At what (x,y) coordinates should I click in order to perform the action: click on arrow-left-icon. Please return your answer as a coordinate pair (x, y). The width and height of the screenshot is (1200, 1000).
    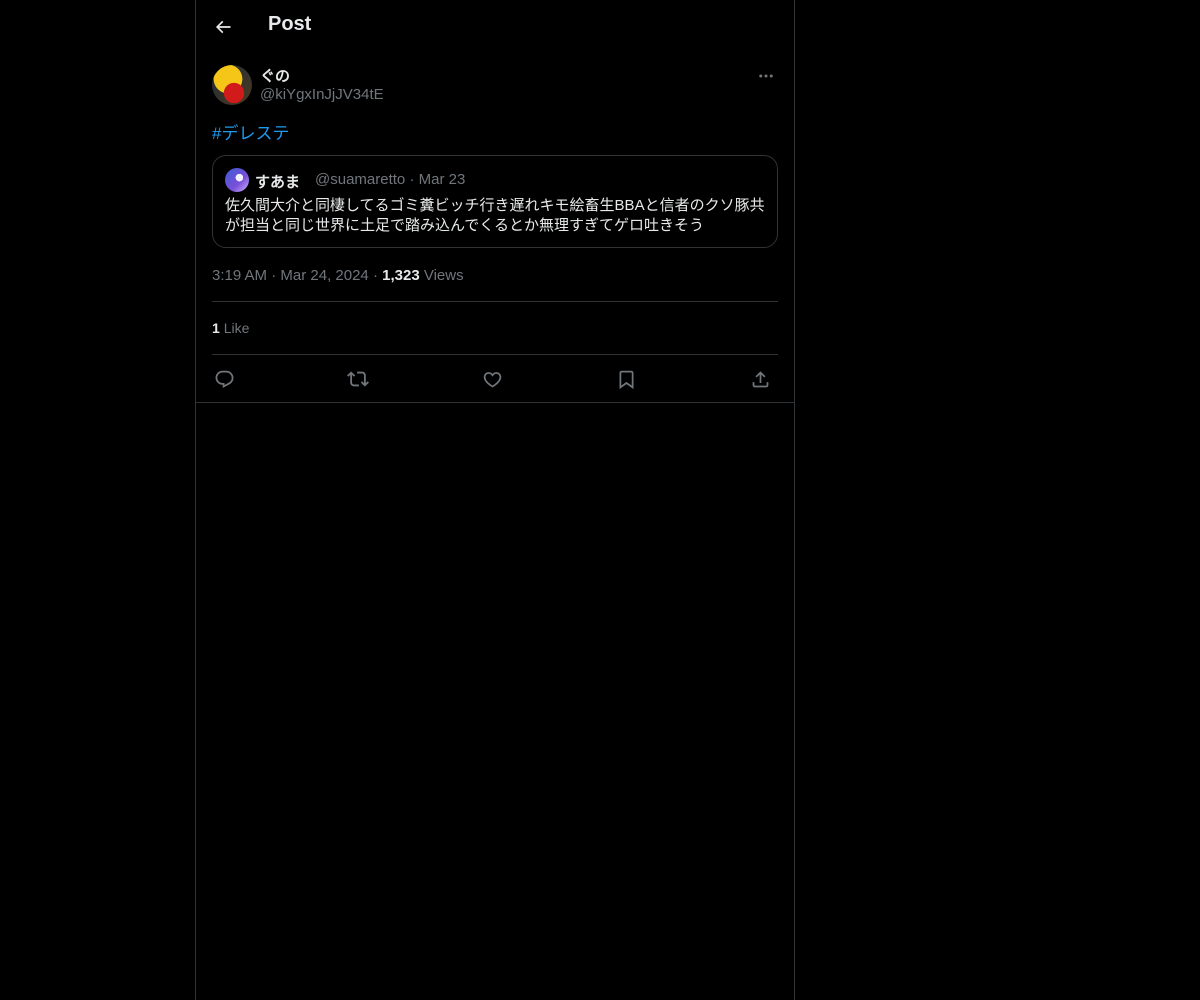
    Looking at the image, I should click on (223, 27).